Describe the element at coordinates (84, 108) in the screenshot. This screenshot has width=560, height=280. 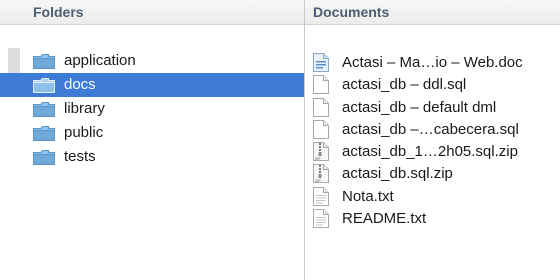
I see `folder-item-label: library` at that location.